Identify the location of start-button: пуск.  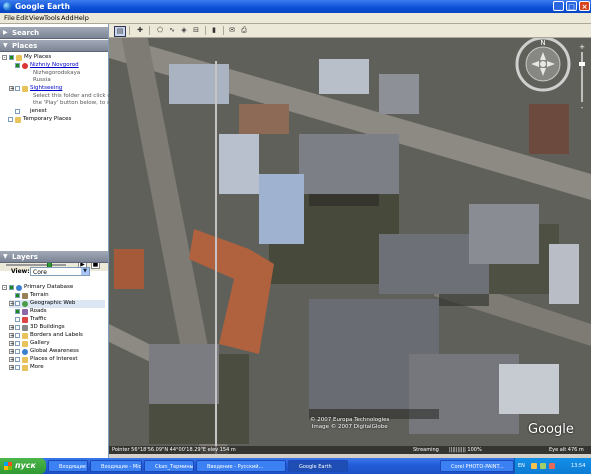
(23, 466).